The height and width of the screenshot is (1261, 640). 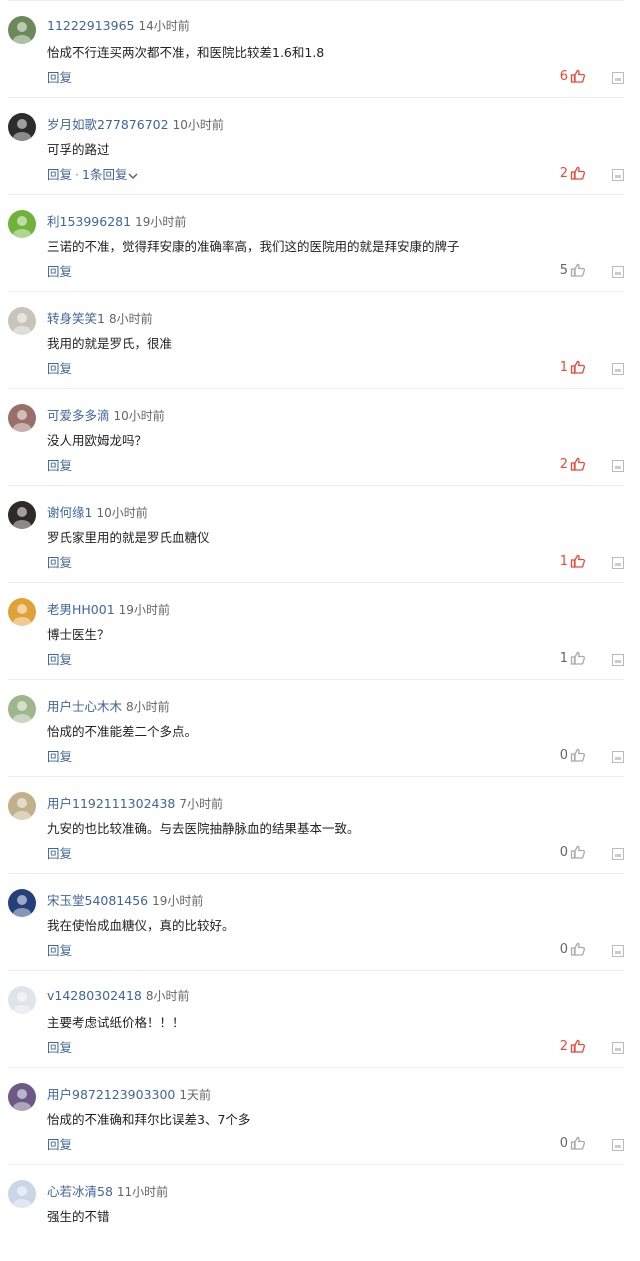 I want to click on comment-text: 怡成的不准确和拜尔比误差3、7个多, so click(x=149, y=1119).